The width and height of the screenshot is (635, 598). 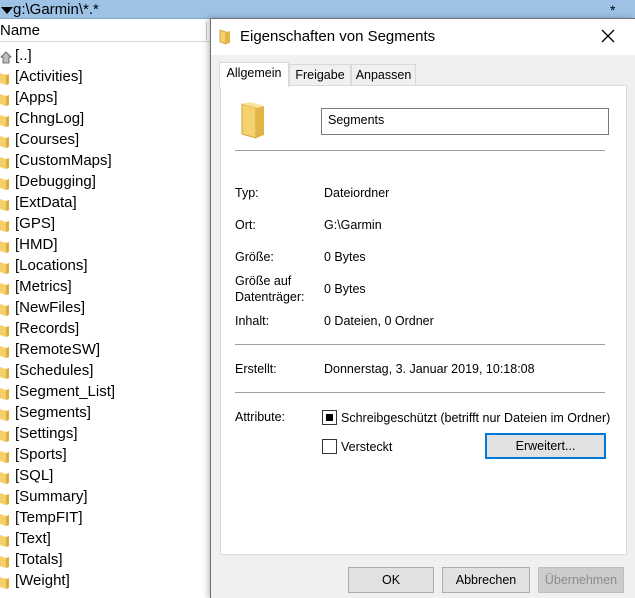 What do you see at coordinates (345, 289) in the screenshot?
I see `groesse-datentraeger-value: 0 Bytes` at bounding box center [345, 289].